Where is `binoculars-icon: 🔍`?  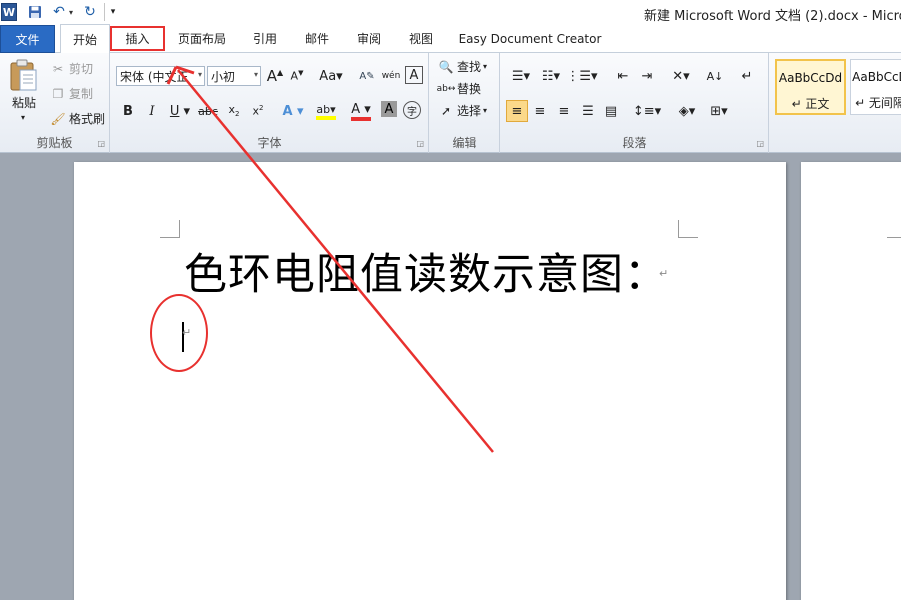
binoculars-icon: 🔍 is located at coordinates (446, 66).